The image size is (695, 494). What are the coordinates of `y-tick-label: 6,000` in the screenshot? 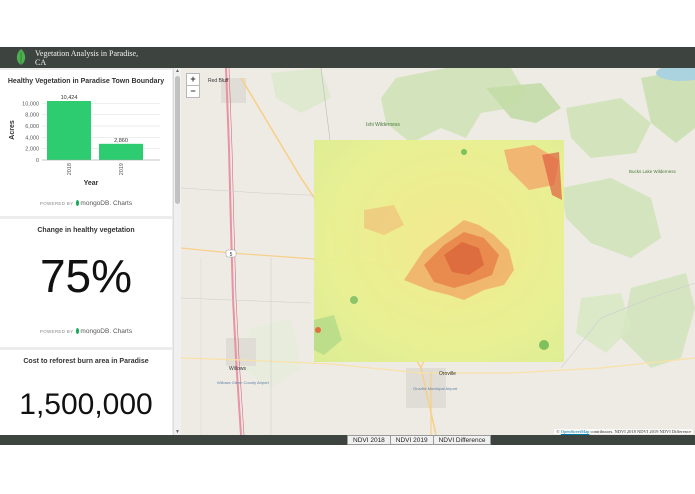 It's located at (32, 127).